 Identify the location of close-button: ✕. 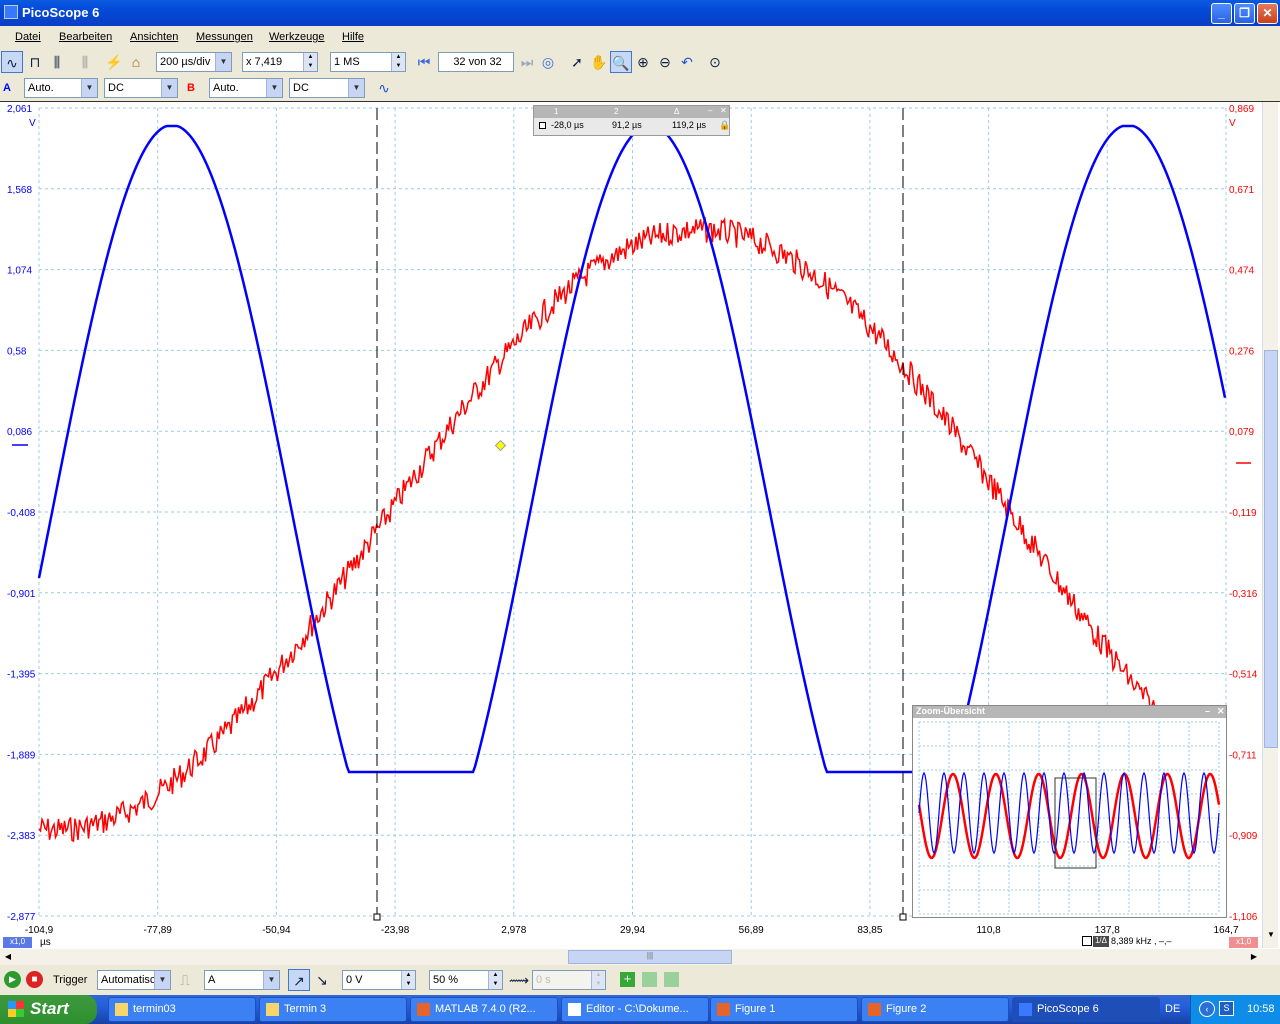
(1267, 13).